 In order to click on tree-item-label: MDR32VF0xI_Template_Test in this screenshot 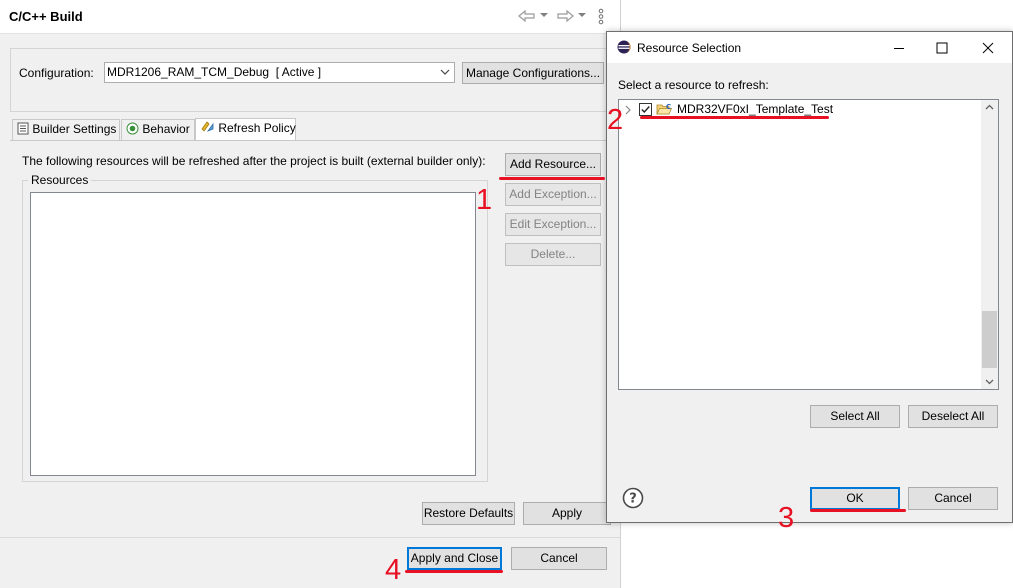, I will do `click(755, 109)`.